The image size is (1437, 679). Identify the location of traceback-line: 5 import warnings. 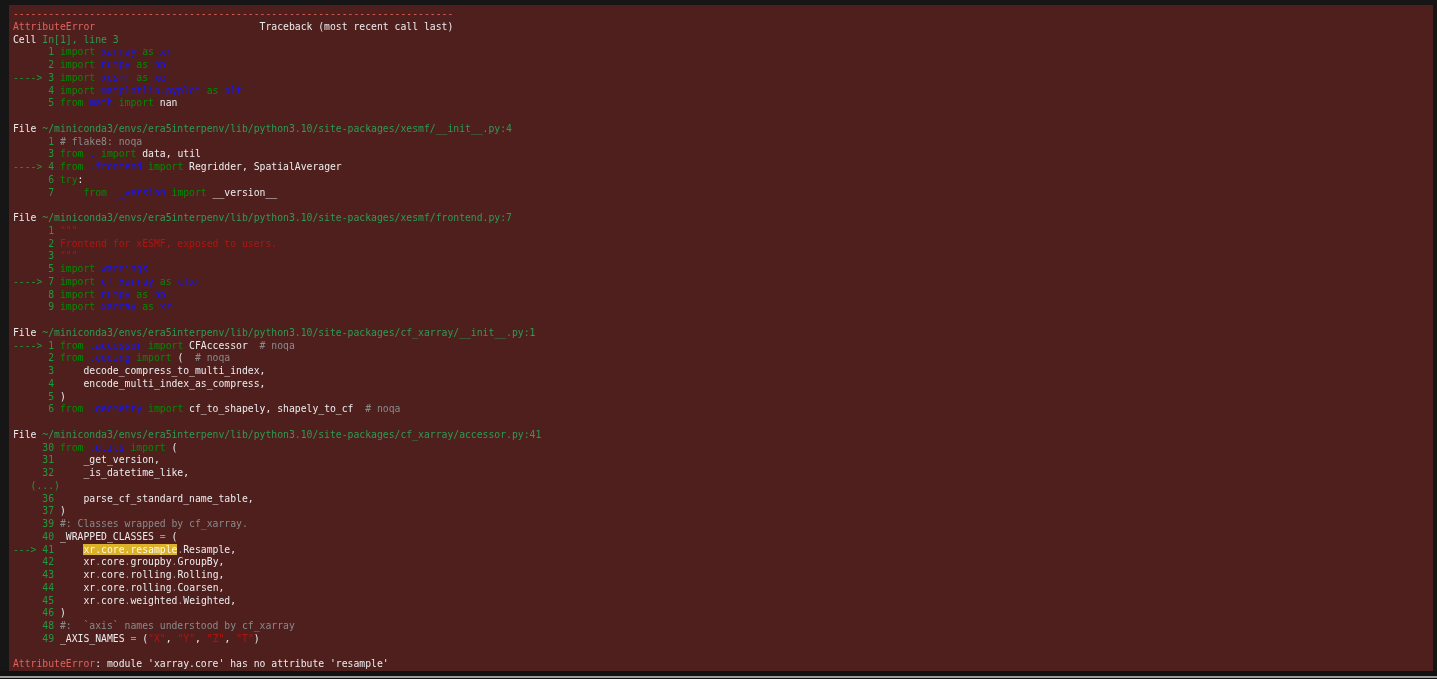
(98, 268).